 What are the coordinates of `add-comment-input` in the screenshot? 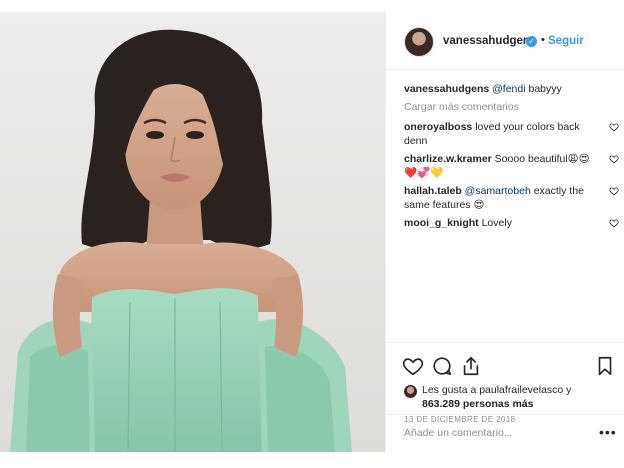 It's located at (494, 433).